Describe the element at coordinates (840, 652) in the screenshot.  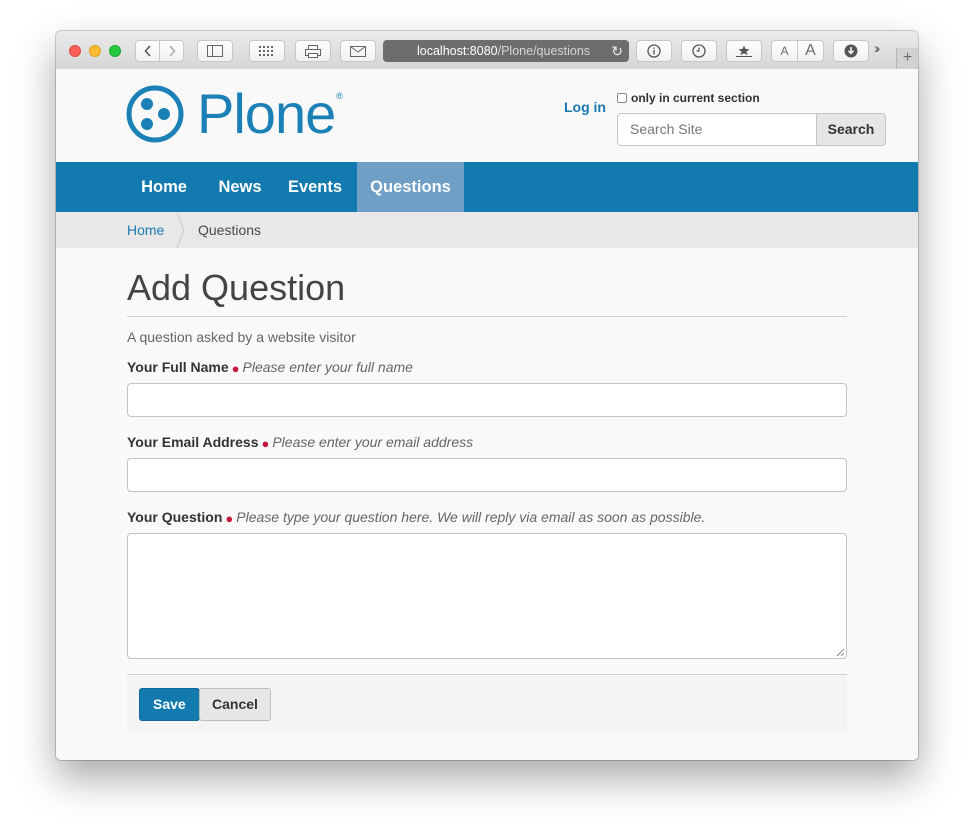
I see `resize-handle-icon` at that location.